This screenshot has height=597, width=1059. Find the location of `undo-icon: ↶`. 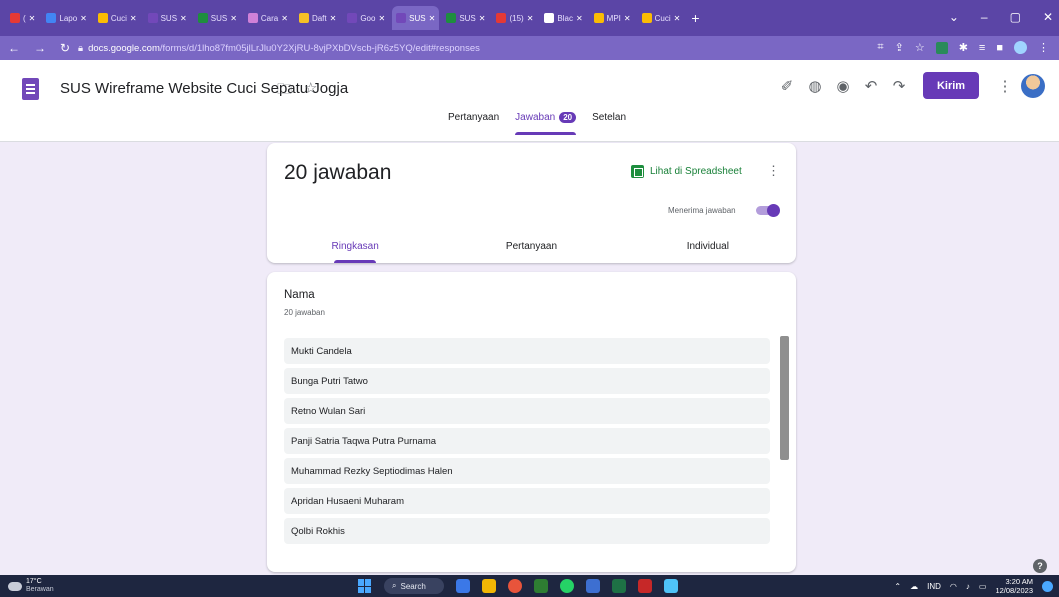

undo-icon: ↶ is located at coordinates (871, 86).